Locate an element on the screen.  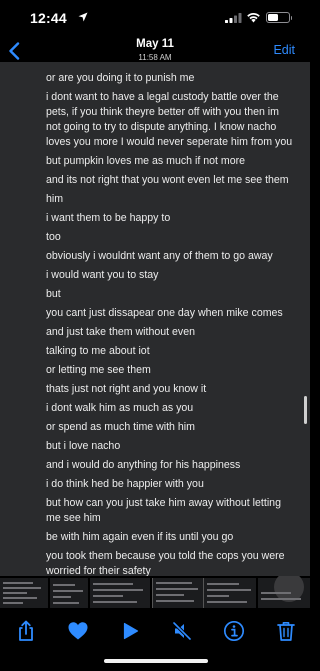
message-line: i want them to be happy to is located at coordinates (108, 218).